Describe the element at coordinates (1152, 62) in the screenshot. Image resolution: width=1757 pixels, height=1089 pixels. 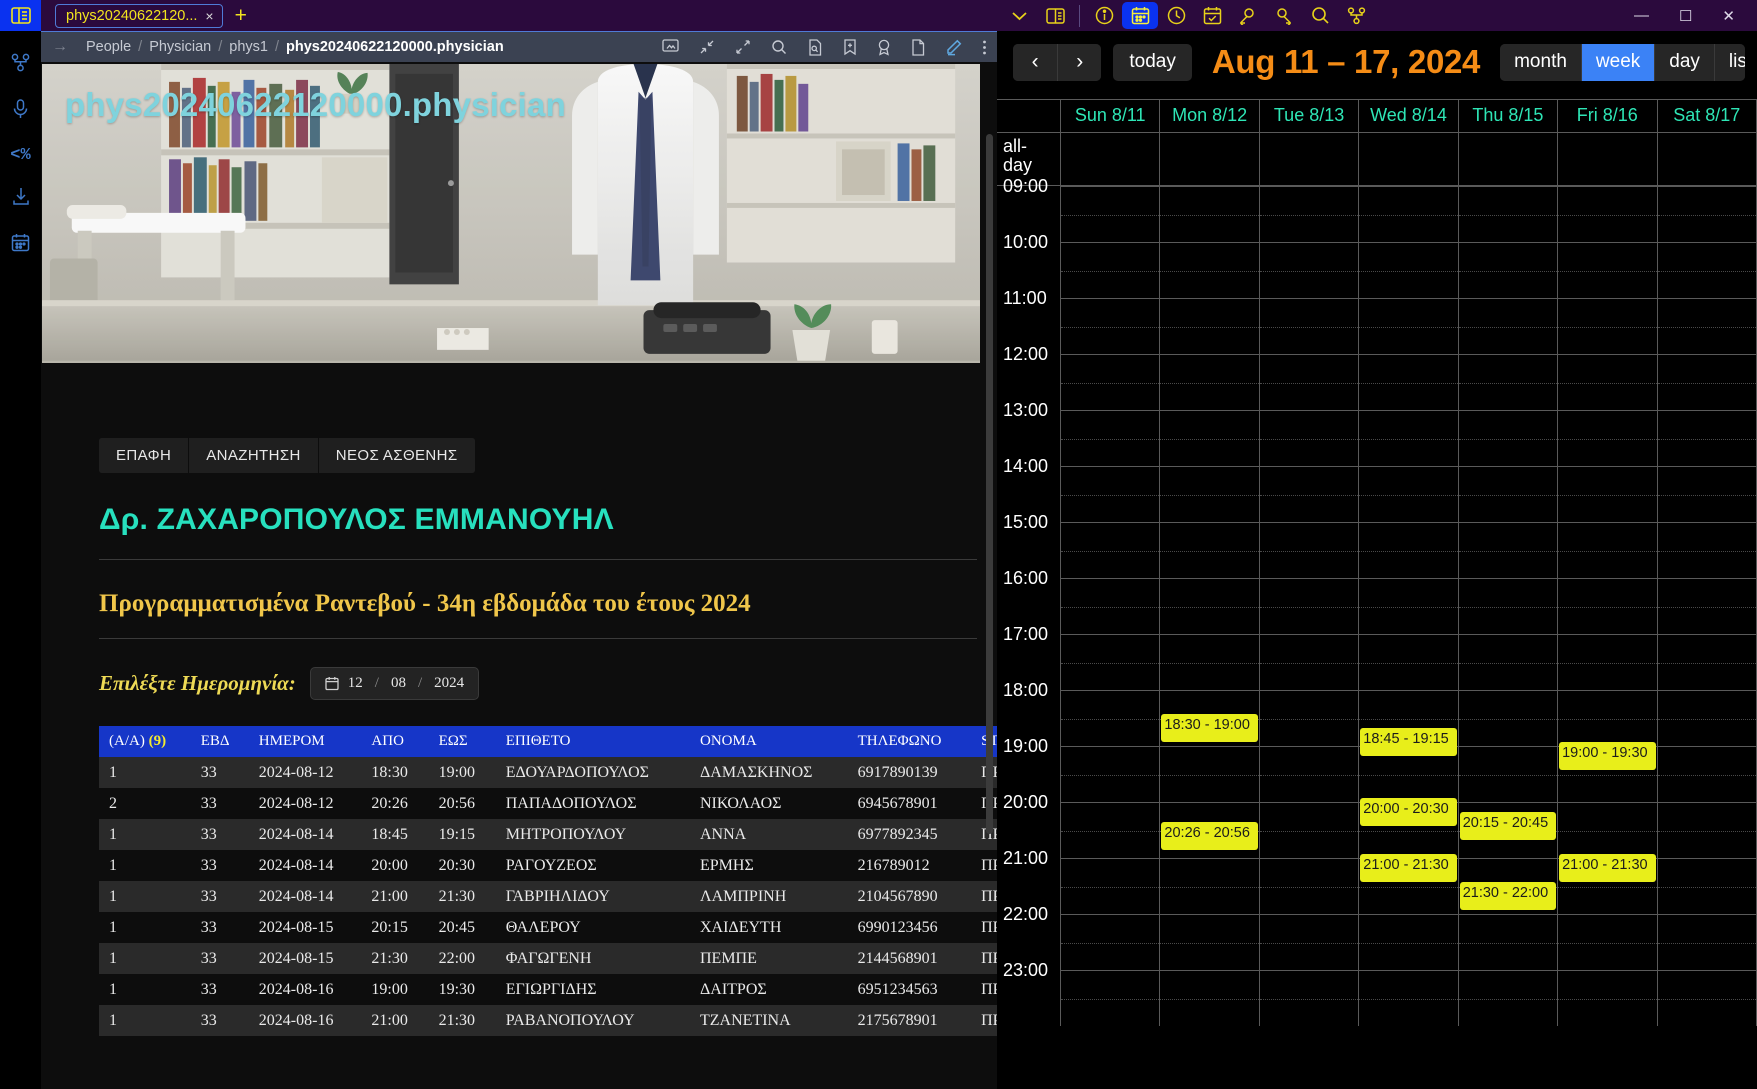
I see `today-button: today` at that location.